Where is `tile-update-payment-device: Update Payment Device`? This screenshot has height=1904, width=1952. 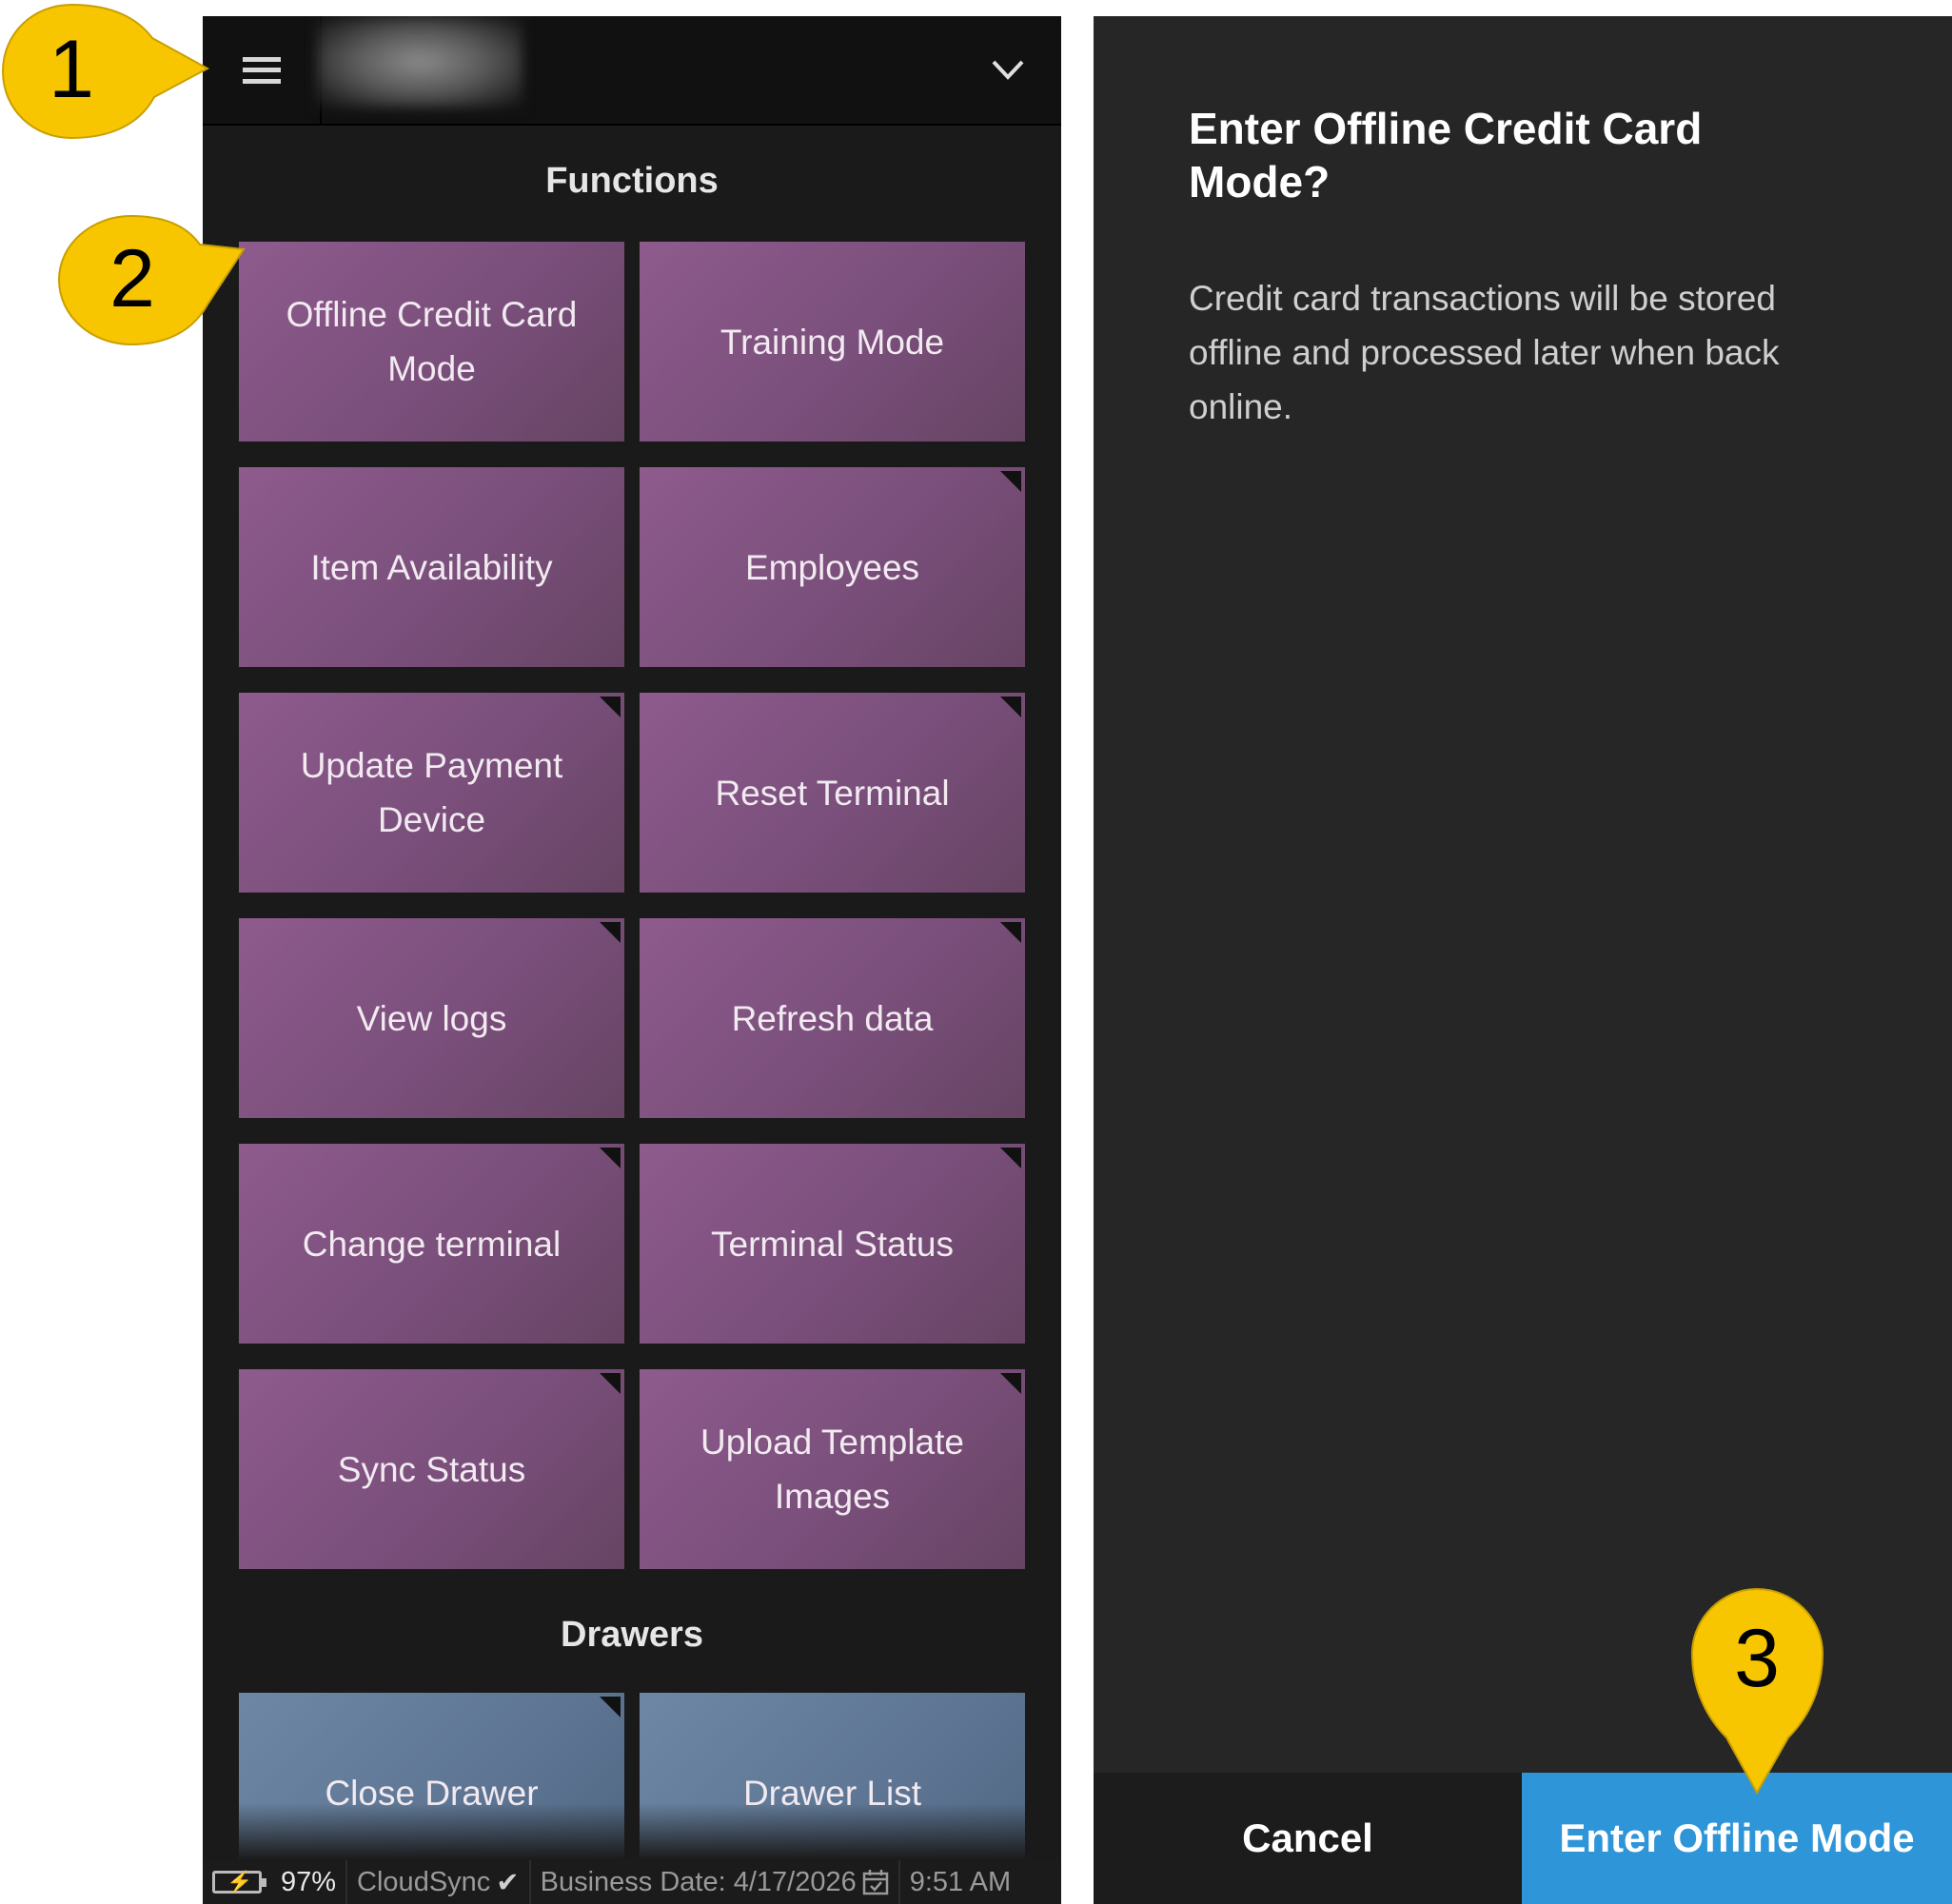 tile-update-payment-device: Update Payment Device is located at coordinates (431, 793).